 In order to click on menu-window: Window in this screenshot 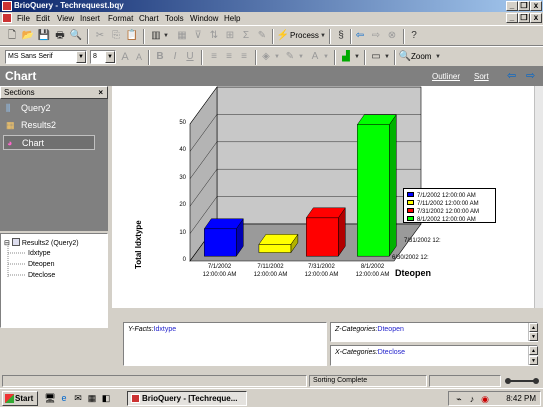, I will do `click(204, 18)`.